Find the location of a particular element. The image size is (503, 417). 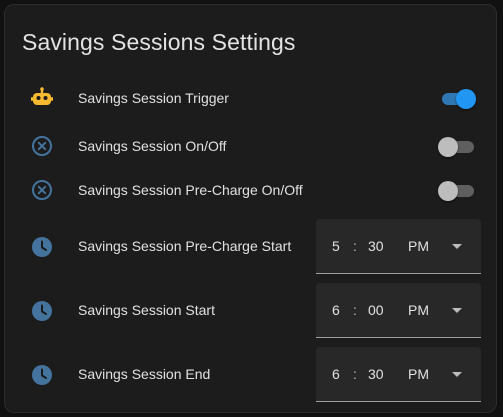

pre-charge-start-time-picker: 5 : 30 PM is located at coordinates (398, 246).